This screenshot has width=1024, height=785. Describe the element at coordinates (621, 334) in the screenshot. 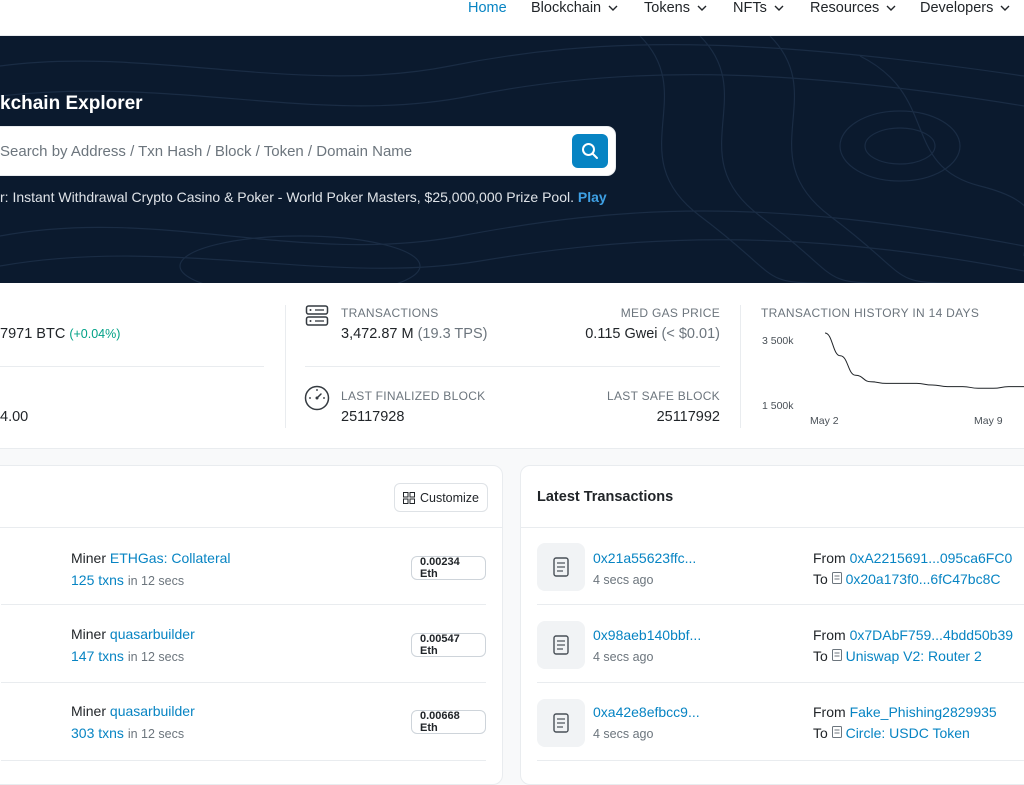

I see `gas-price-link: 0.115 Gwei` at that location.